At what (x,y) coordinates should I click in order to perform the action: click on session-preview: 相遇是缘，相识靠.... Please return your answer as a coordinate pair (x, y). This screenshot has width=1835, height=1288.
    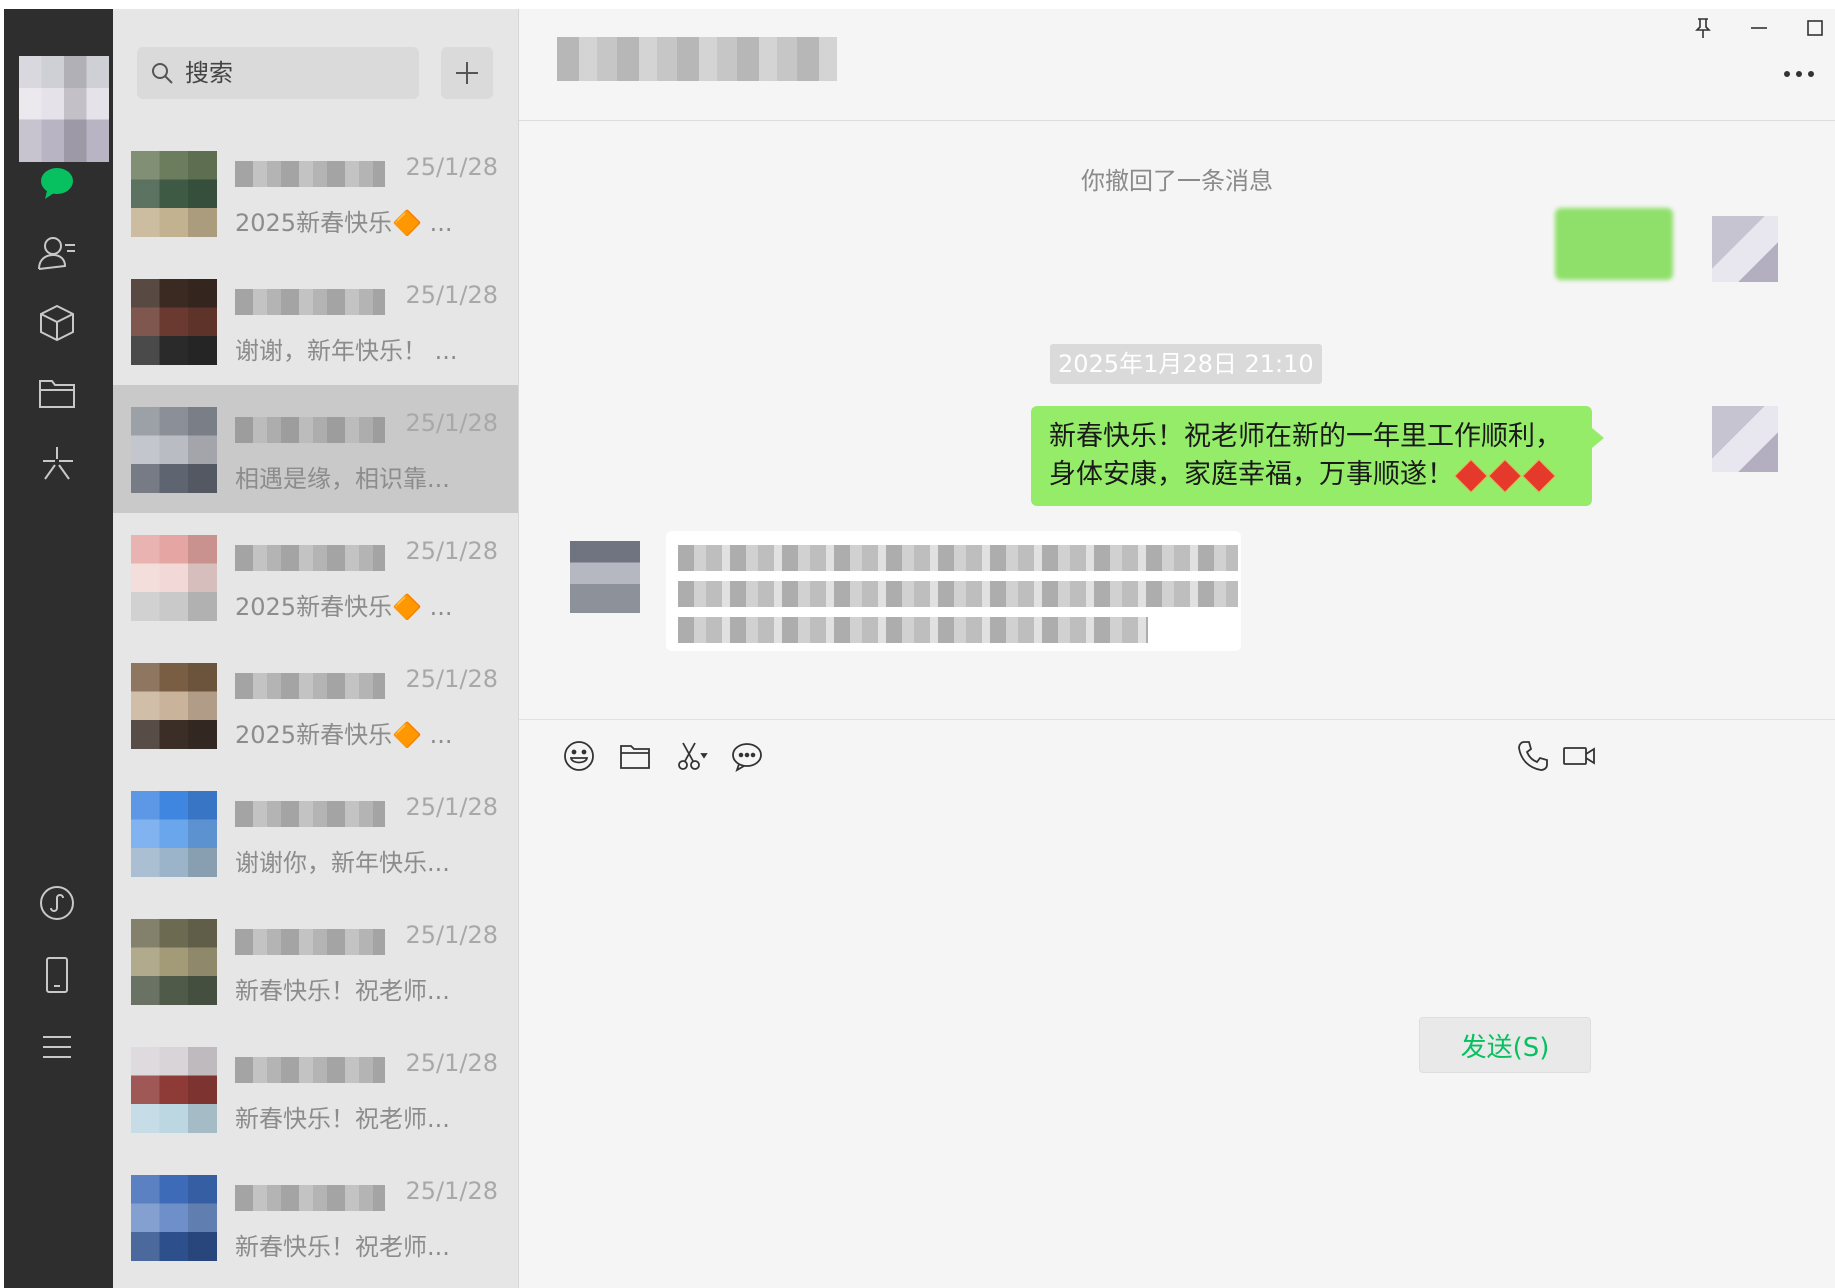
    Looking at the image, I should click on (342, 479).